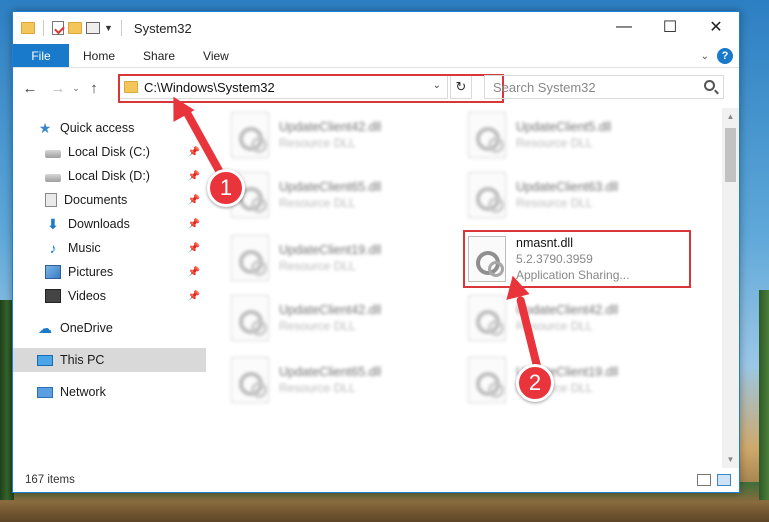 This screenshot has height=522, width=769. Describe the element at coordinates (564, 127) in the screenshot. I see `file-name: UpdateClient5.dll` at that location.